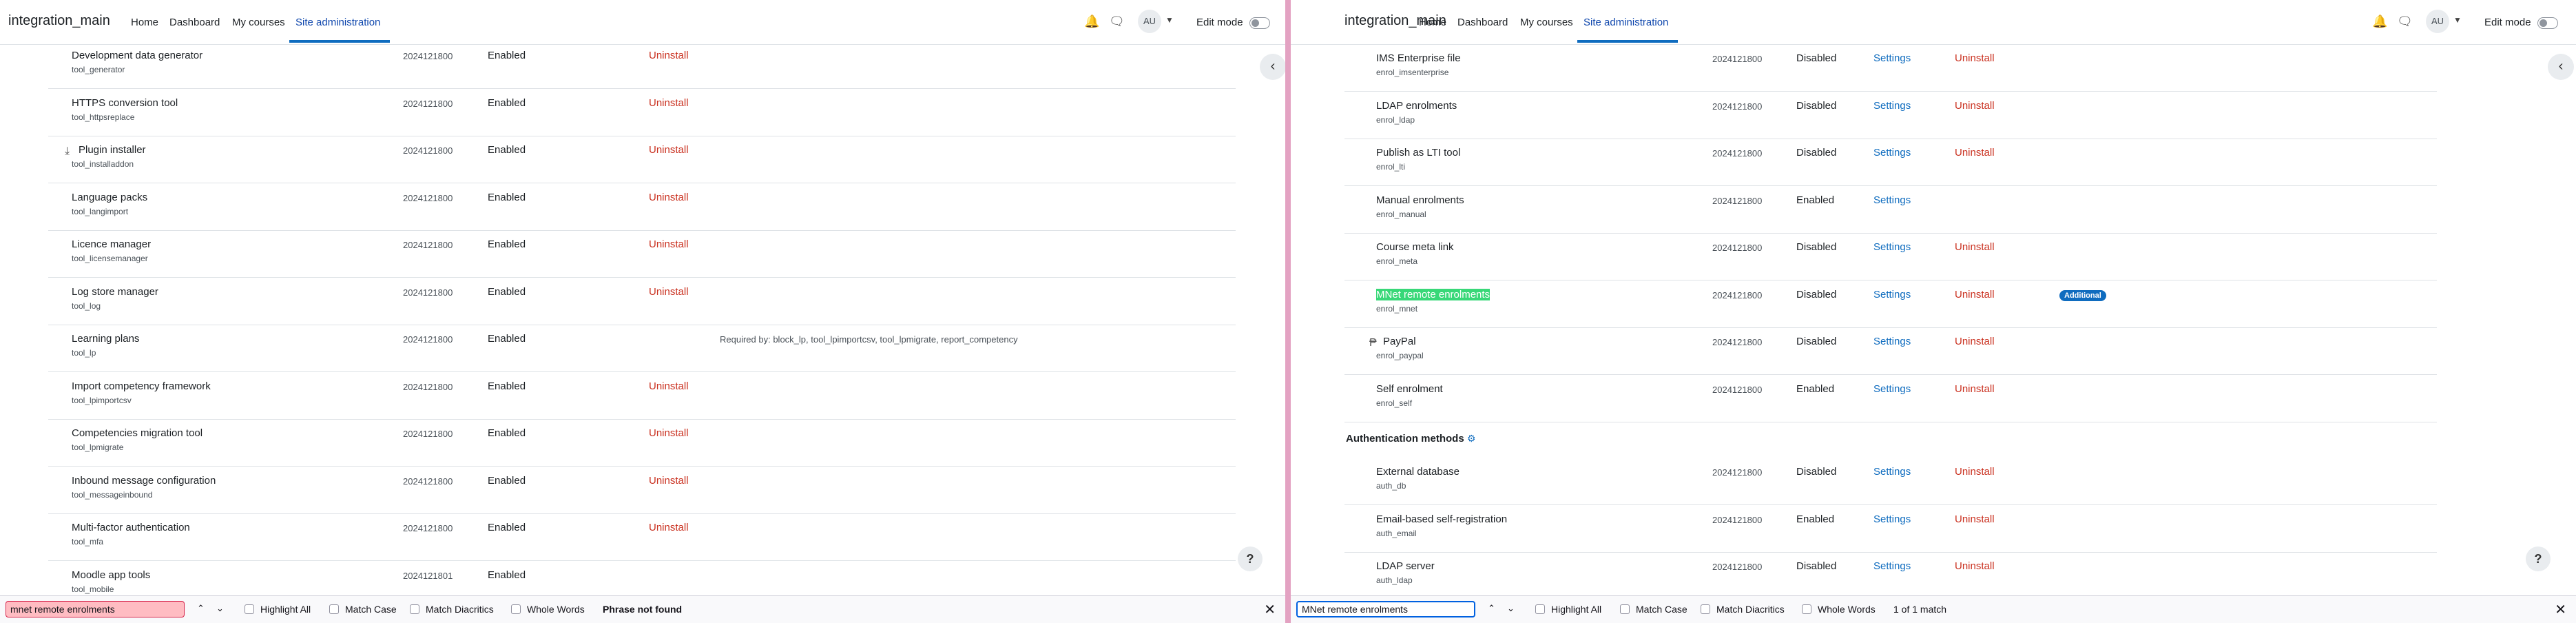 The width and height of the screenshot is (2576, 623). What do you see at coordinates (1471, 439) in the screenshot?
I see `gear-icon: ⚙` at bounding box center [1471, 439].